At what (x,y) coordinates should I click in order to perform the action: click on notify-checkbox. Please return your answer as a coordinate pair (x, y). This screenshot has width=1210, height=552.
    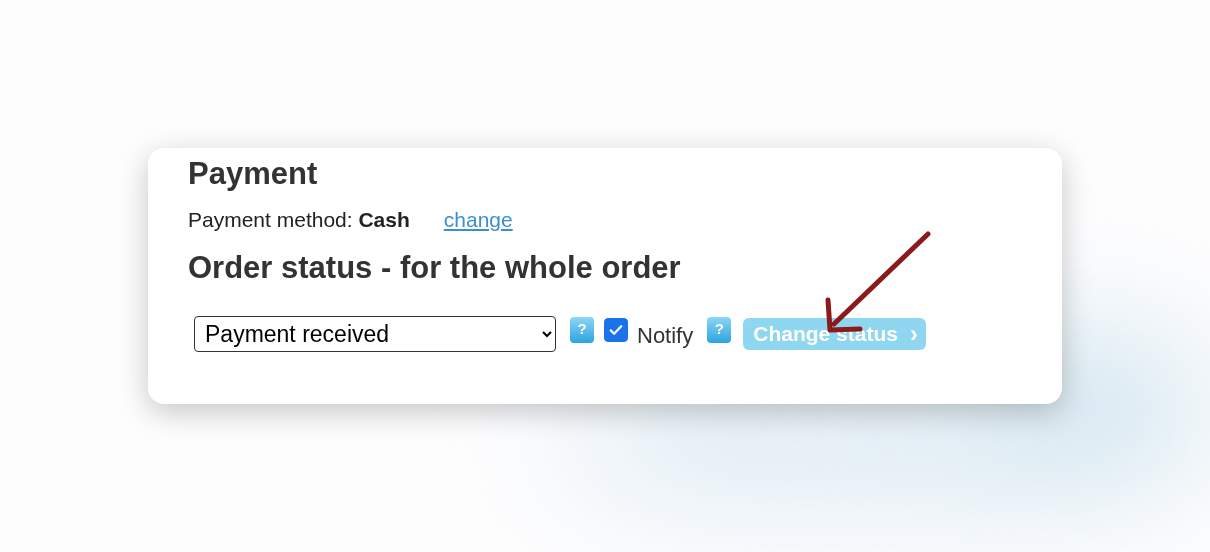
    Looking at the image, I should click on (616, 330).